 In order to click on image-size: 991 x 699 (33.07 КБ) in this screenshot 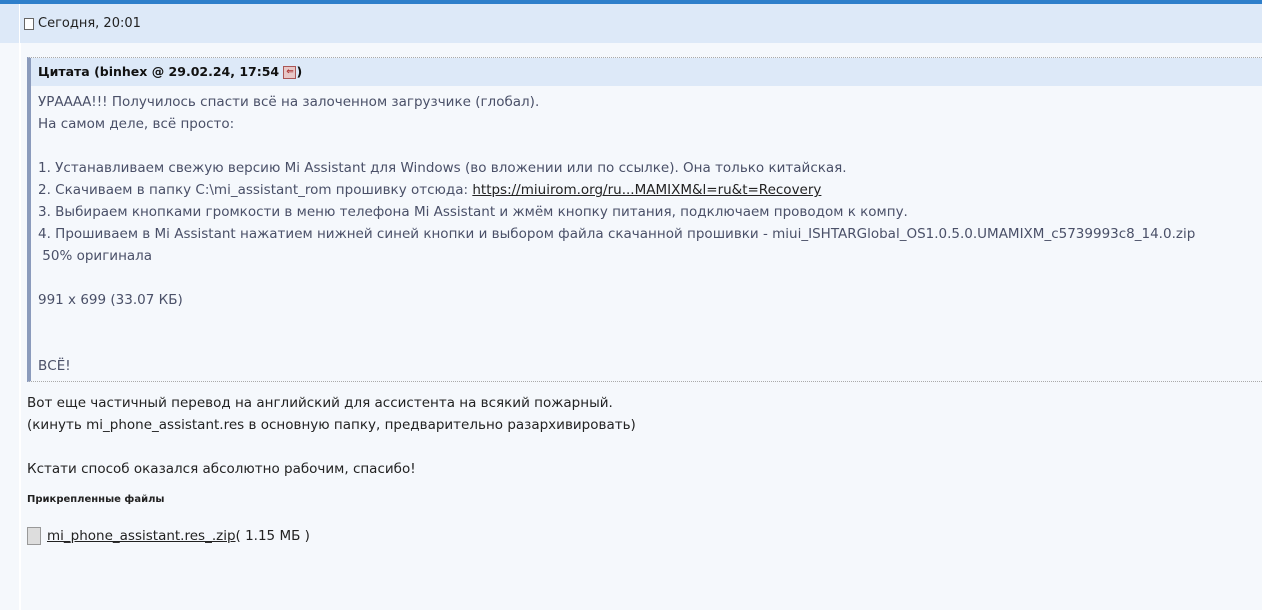, I will do `click(110, 300)`.